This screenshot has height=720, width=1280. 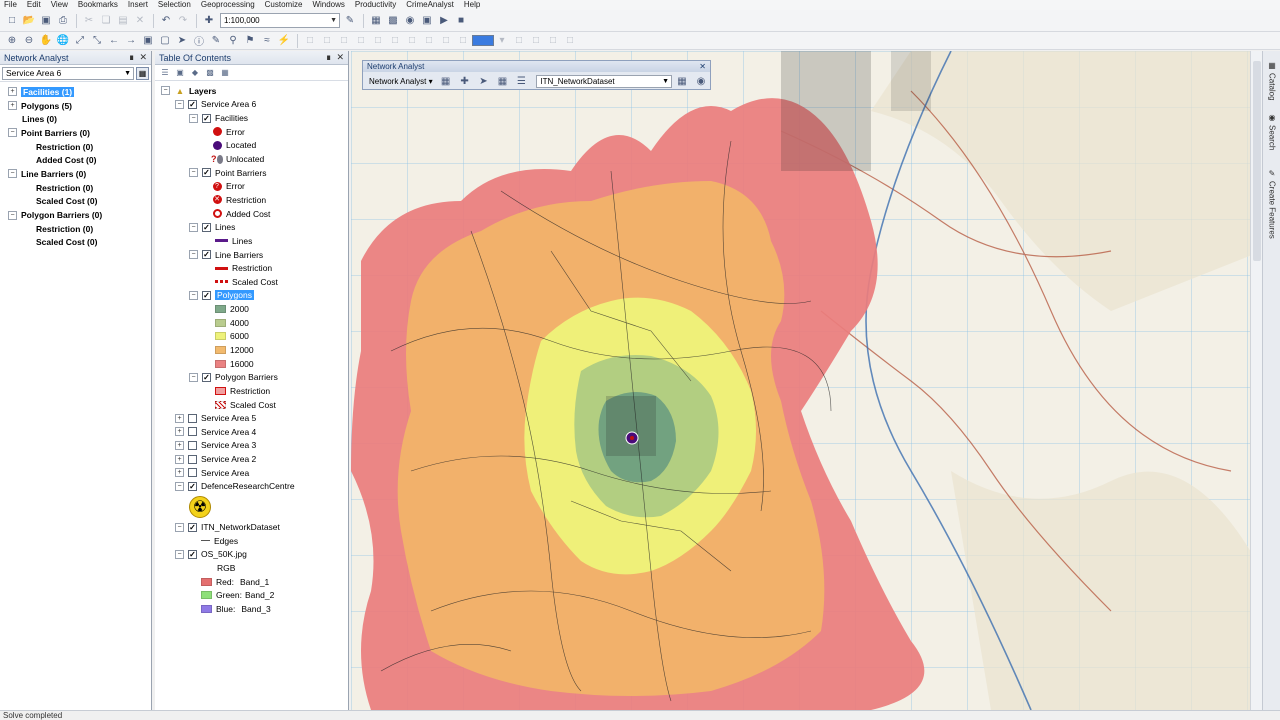 I want to click on build-network-icon: ▦, so click(x=682, y=81).